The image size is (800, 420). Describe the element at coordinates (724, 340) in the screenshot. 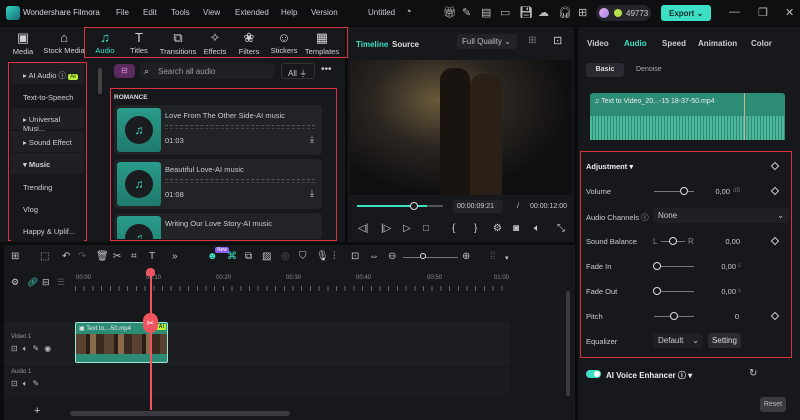

I see `equalizer-setting-button: Setting` at that location.